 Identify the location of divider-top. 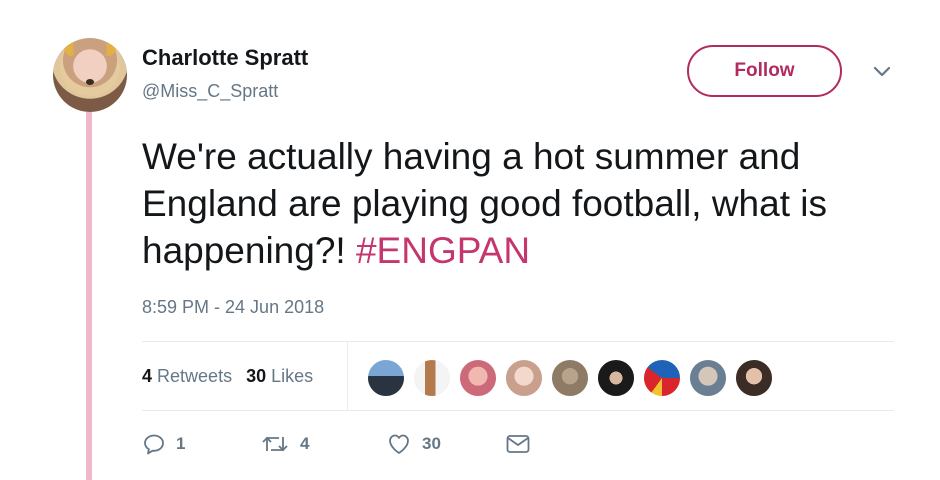
(518, 341).